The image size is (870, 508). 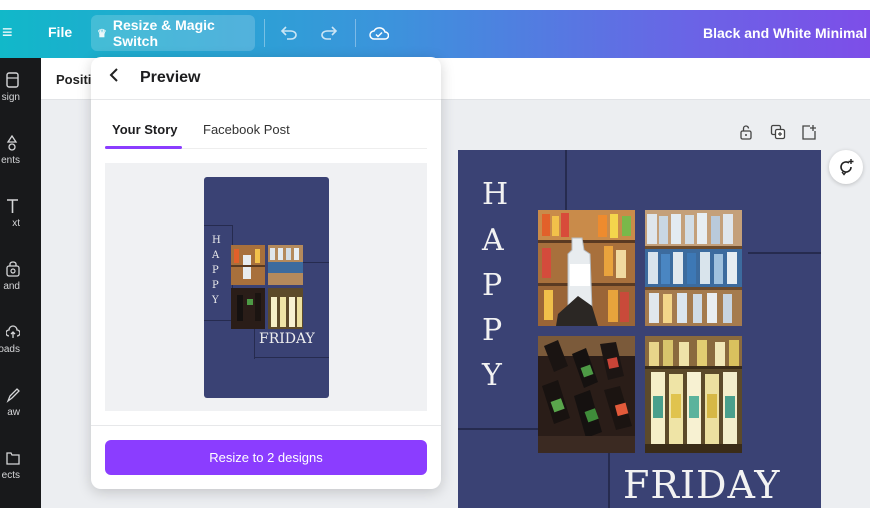 What do you see at coordinates (809, 132) in the screenshot?
I see `add-page-icon` at bounding box center [809, 132].